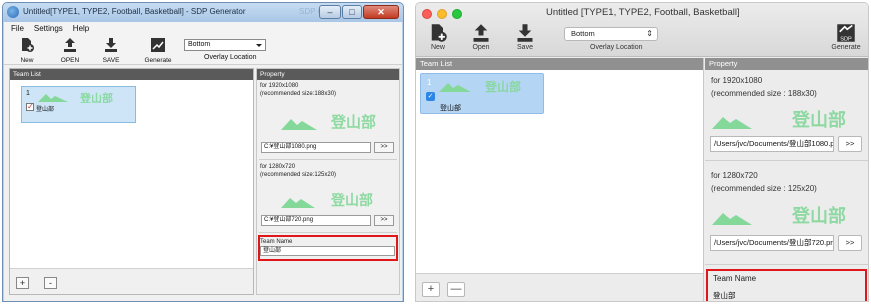 The height and width of the screenshot is (304, 871). What do you see at coordinates (131, 281) in the screenshot?
I see `team-list-footer: + -` at bounding box center [131, 281].